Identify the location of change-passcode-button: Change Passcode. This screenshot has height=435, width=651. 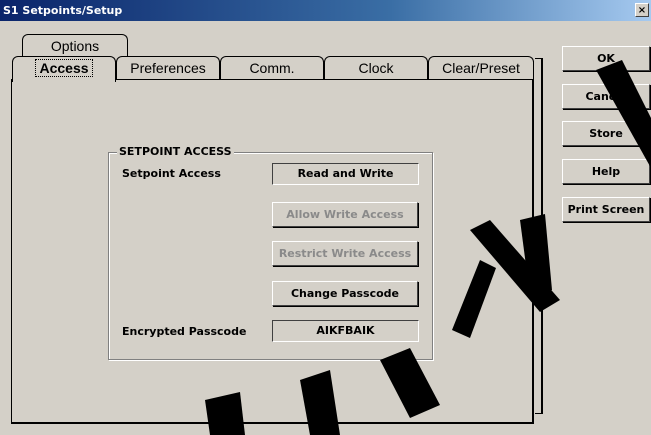
(345, 293).